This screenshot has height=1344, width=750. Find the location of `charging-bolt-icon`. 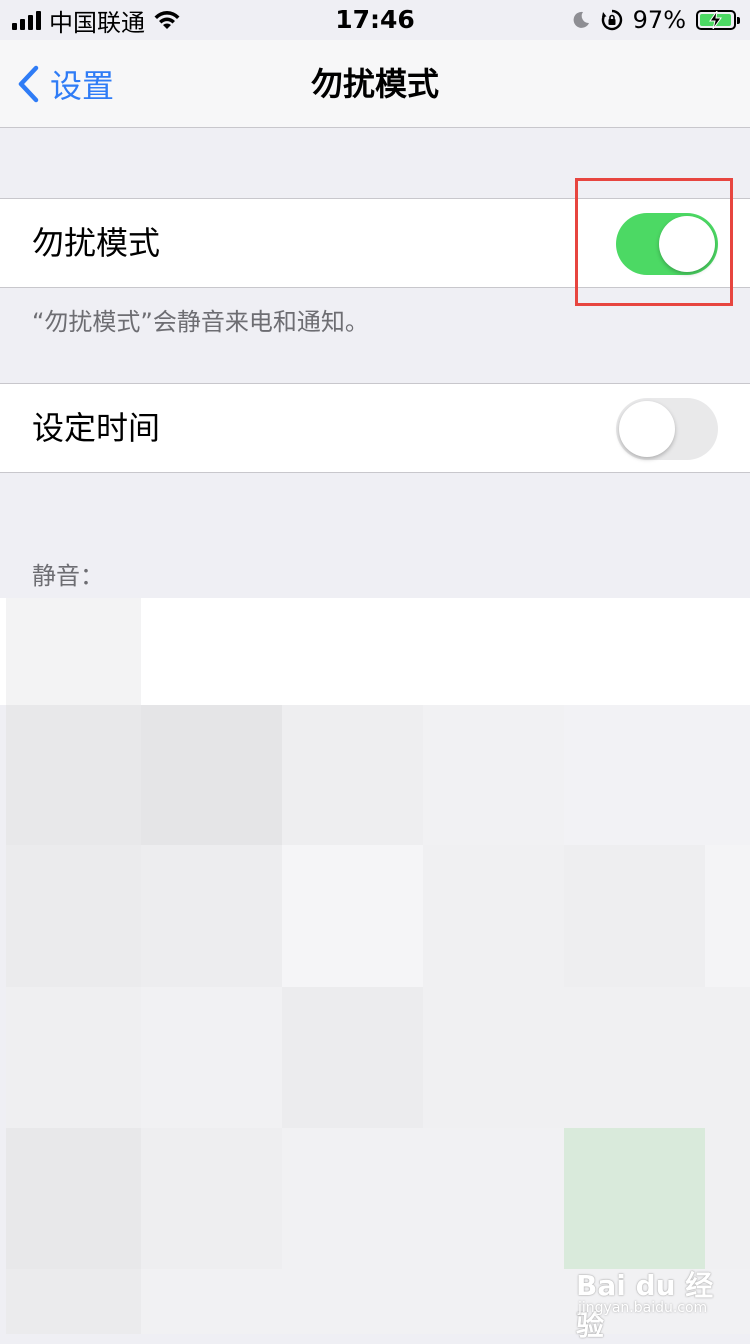

charging-bolt-icon is located at coordinates (715, 20).